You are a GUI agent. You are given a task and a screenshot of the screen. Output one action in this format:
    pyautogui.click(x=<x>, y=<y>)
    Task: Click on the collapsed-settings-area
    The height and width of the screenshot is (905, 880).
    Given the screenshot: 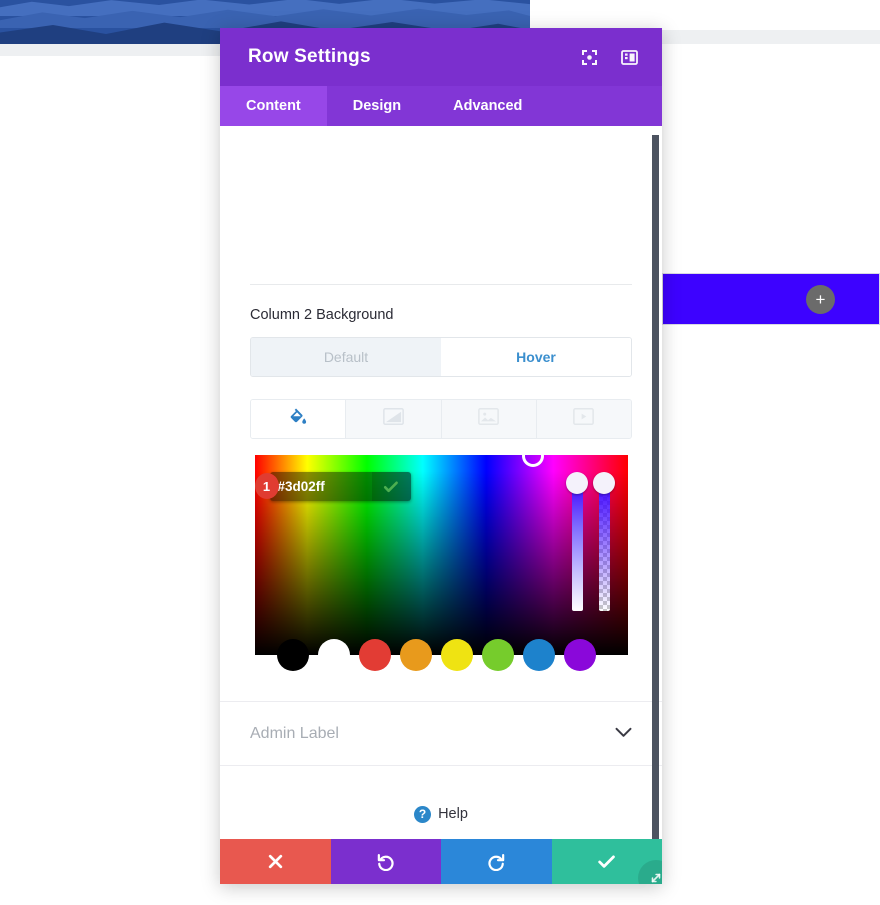 What is the action you would take?
    pyautogui.click(x=441, y=205)
    